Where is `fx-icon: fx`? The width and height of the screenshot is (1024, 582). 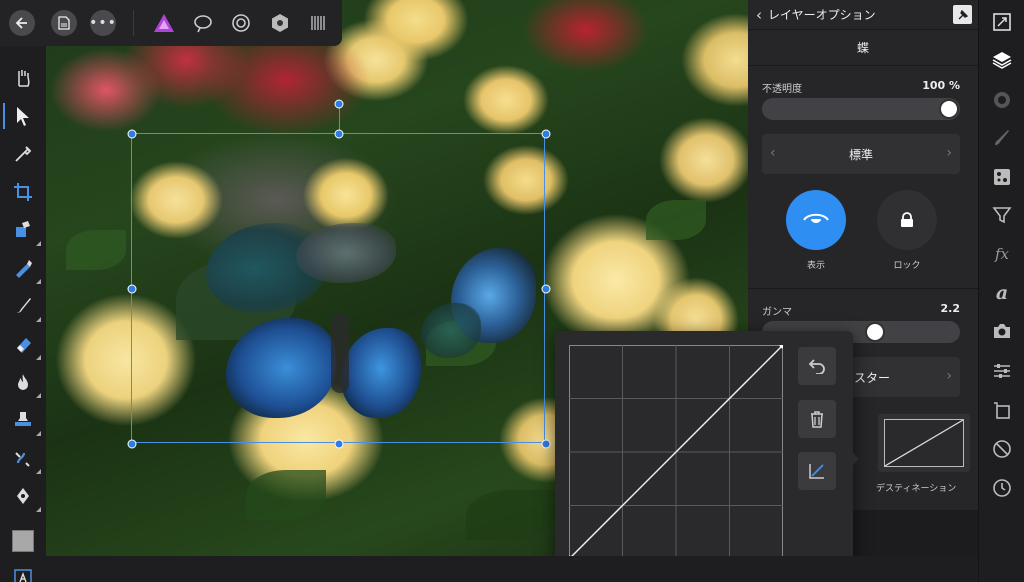 fx-icon: fx is located at coordinates (1001, 254).